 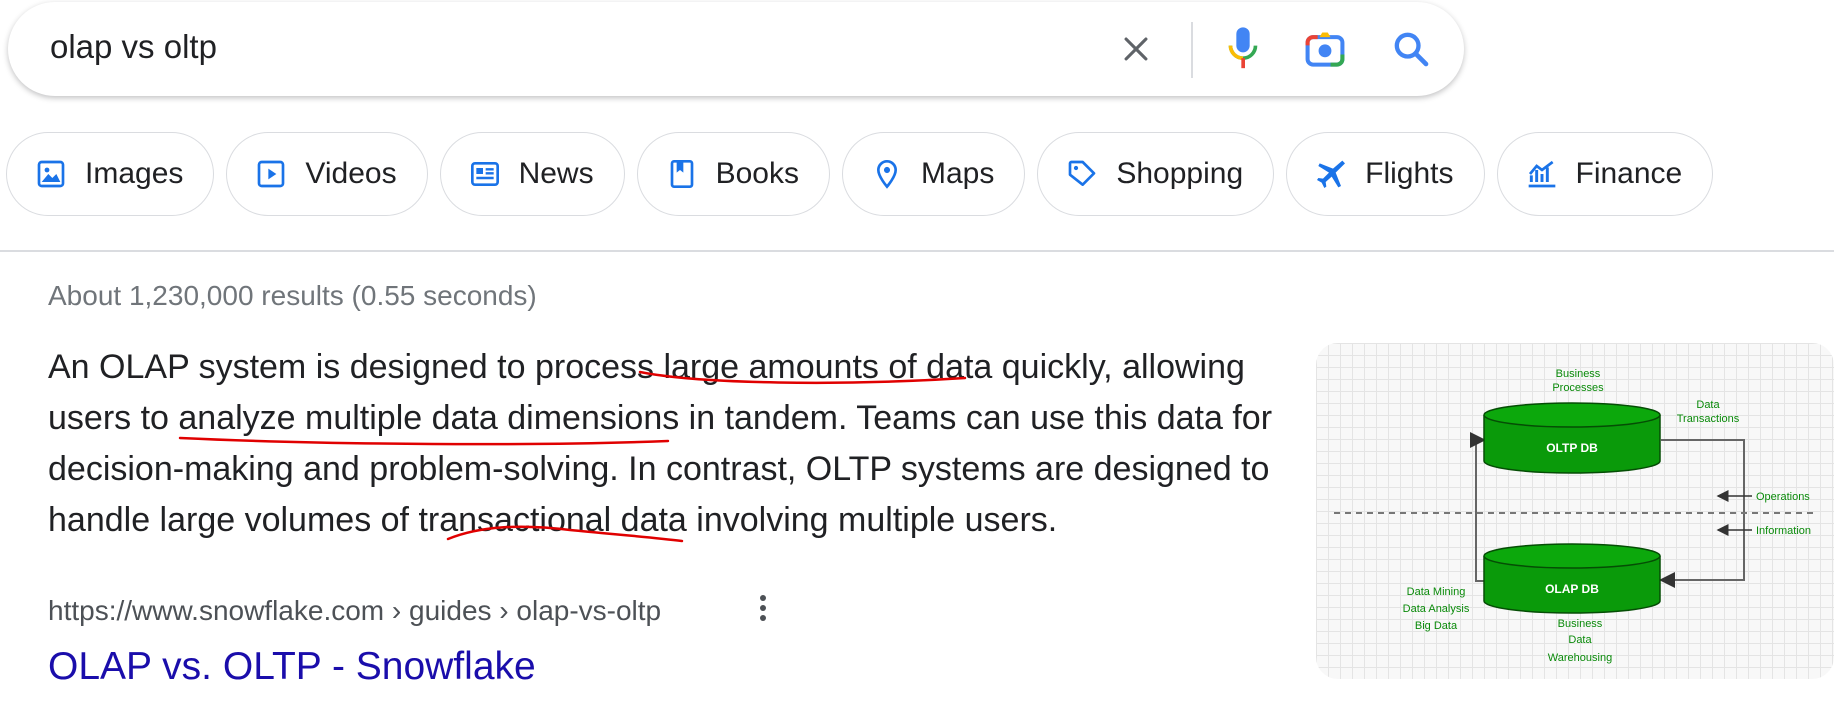 What do you see at coordinates (917, 251) in the screenshot?
I see `header-divider` at bounding box center [917, 251].